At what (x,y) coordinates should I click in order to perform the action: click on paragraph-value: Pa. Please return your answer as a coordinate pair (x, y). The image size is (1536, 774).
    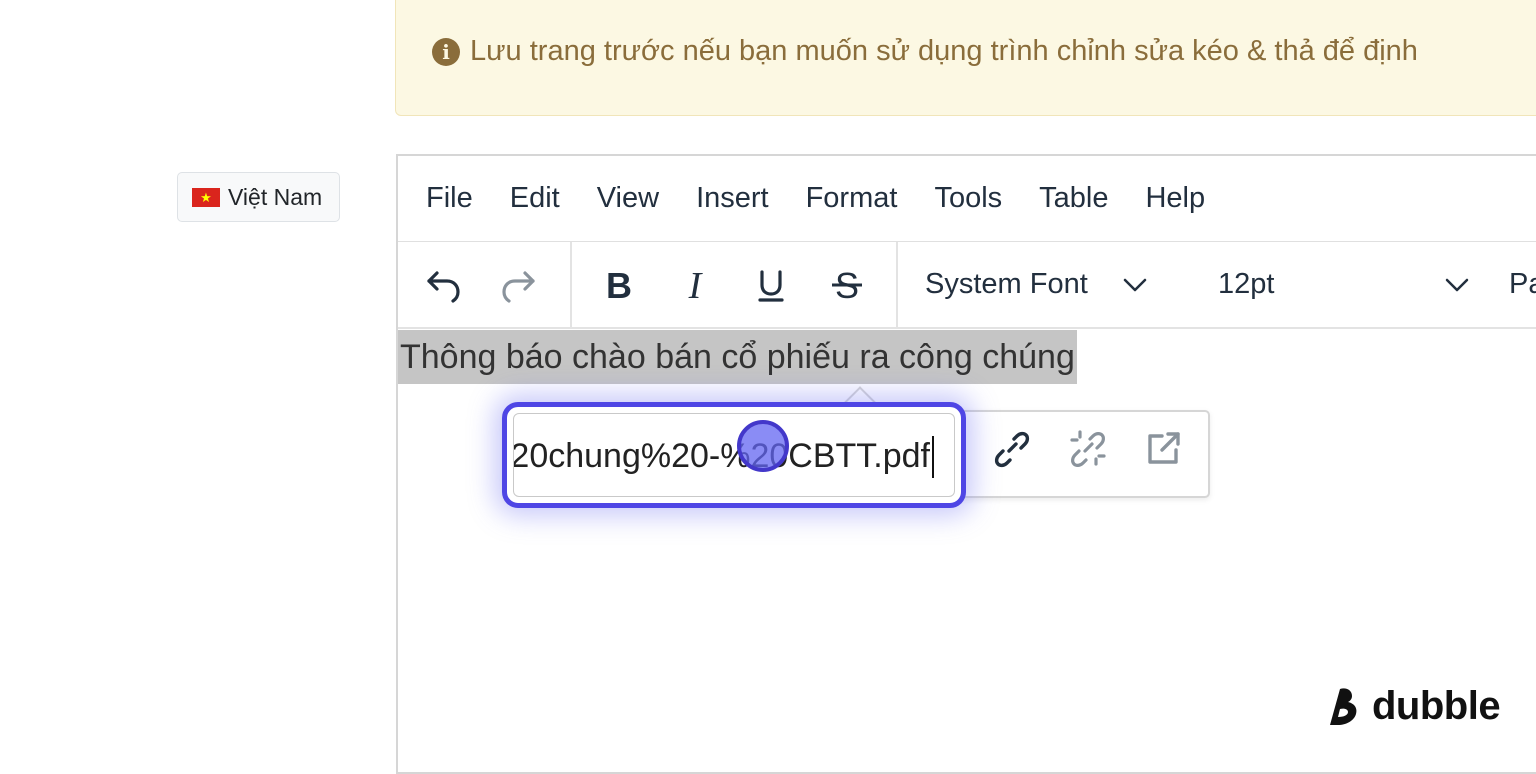
    Looking at the image, I should click on (1522, 284).